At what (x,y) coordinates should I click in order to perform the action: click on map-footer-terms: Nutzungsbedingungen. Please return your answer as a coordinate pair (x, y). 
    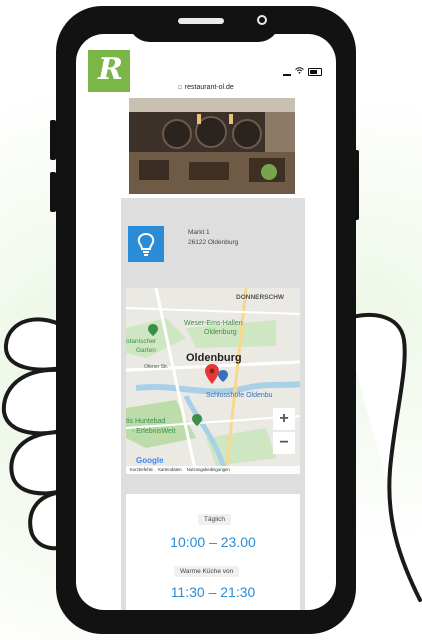
    Looking at the image, I should click on (208, 469).